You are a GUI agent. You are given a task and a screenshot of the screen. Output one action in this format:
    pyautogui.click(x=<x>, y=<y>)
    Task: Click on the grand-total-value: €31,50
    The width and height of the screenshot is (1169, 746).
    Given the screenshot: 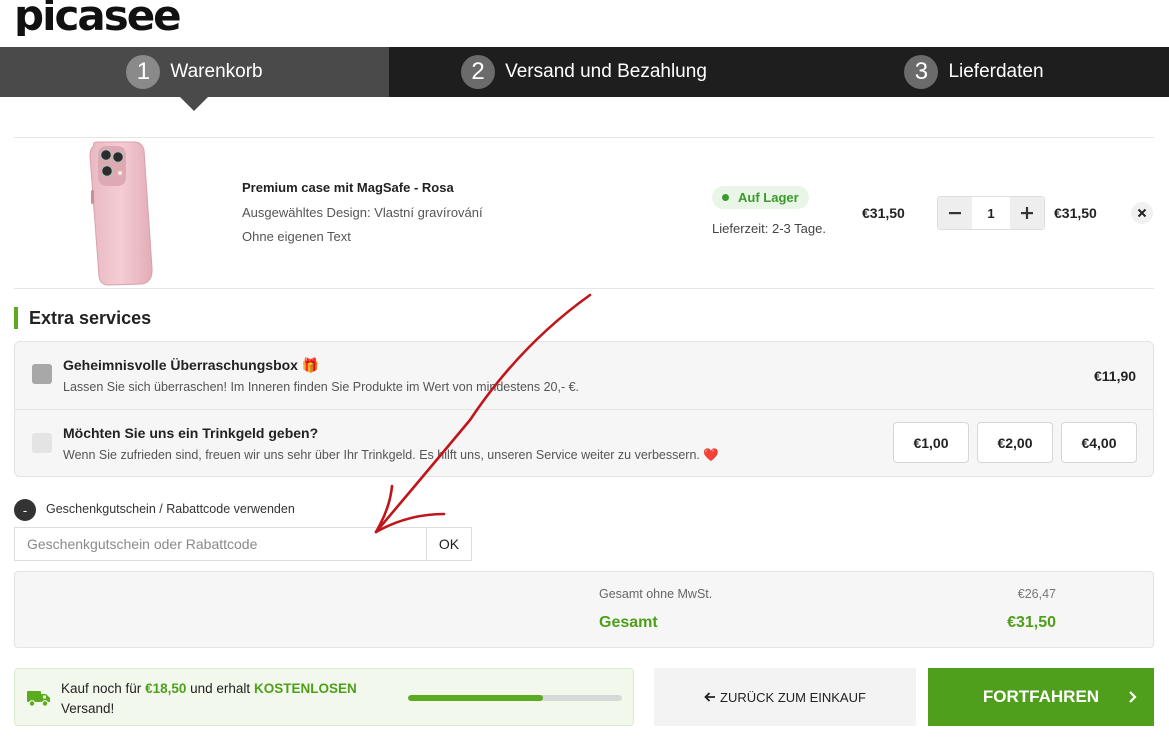 What is the action you would take?
    pyautogui.click(x=1031, y=622)
    